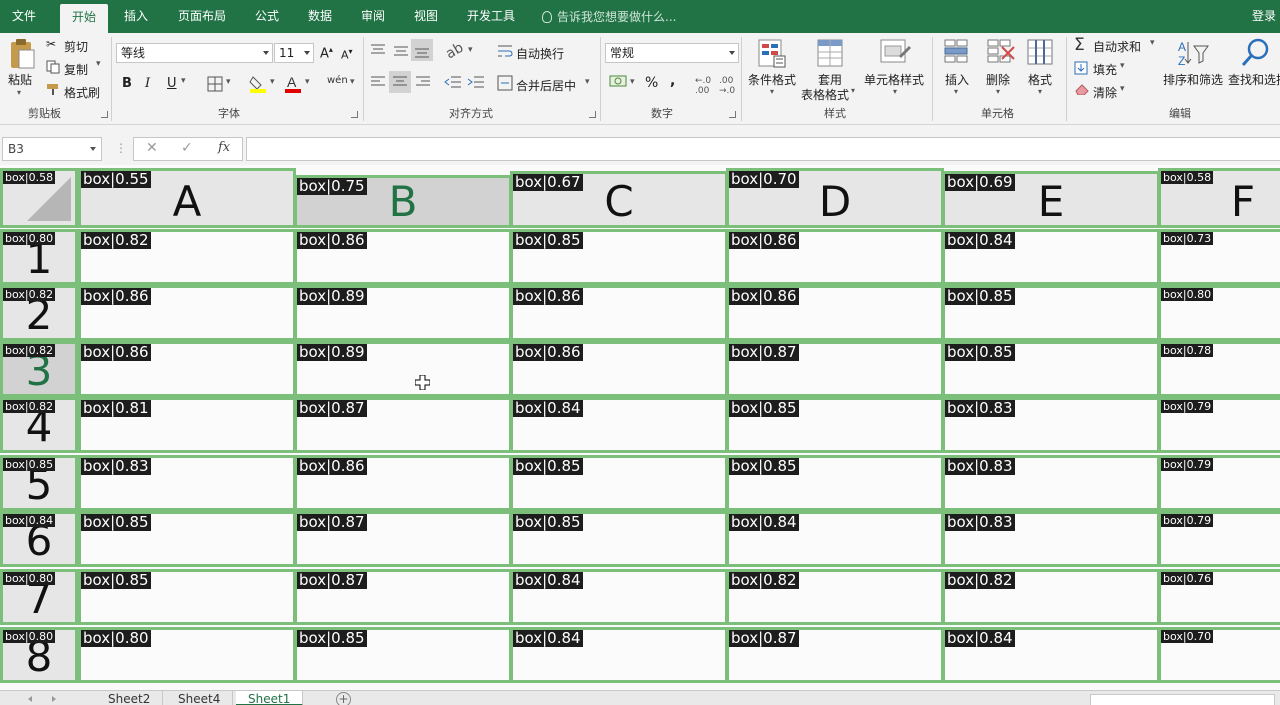 The width and height of the screenshot is (1280, 705). I want to click on cell-a1: box|0.82, so click(187, 257).